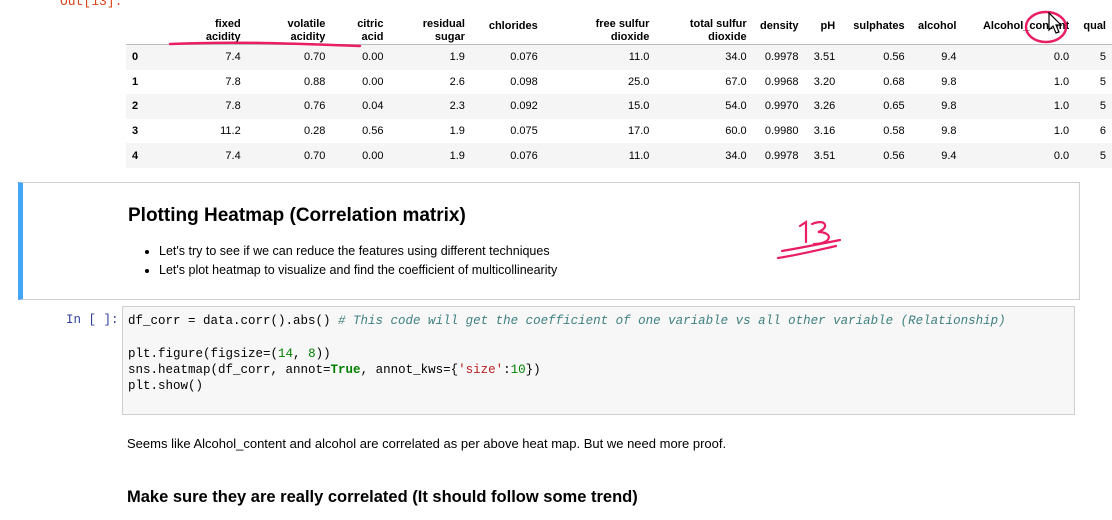  What do you see at coordinates (507, 369) in the screenshot?
I see `code-token: :` at bounding box center [507, 369].